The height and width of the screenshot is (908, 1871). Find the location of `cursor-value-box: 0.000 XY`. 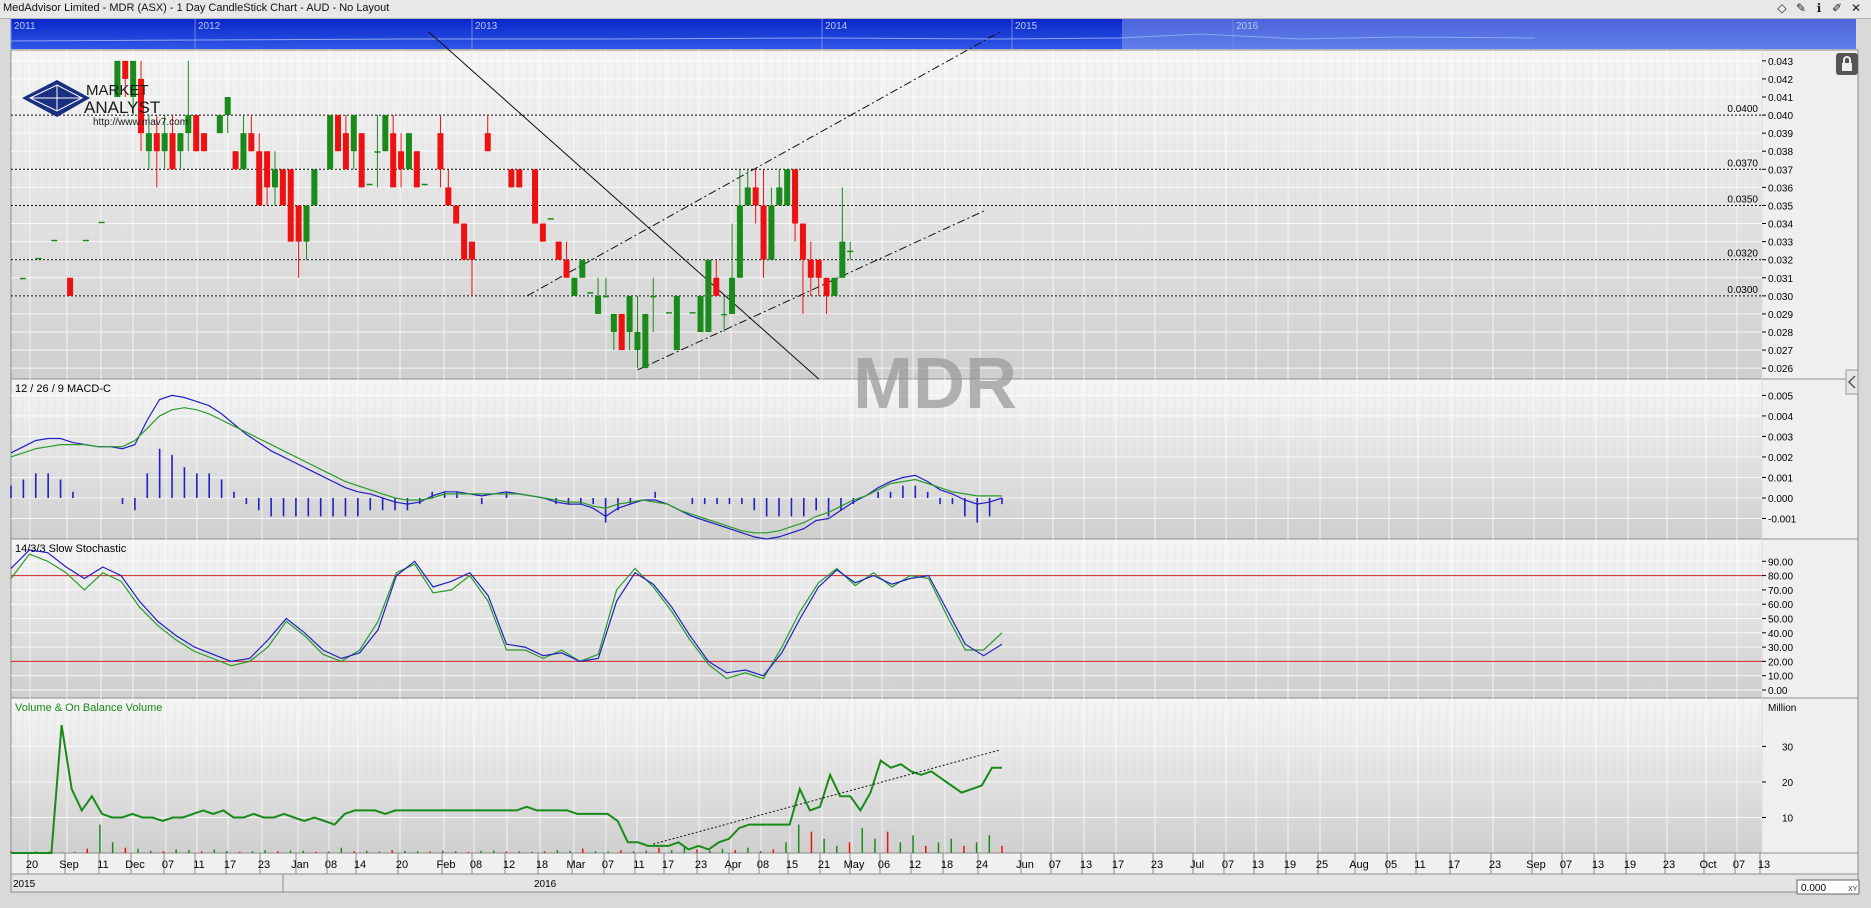

cursor-value-box: 0.000 XY is located at coordinates (1828, 887).